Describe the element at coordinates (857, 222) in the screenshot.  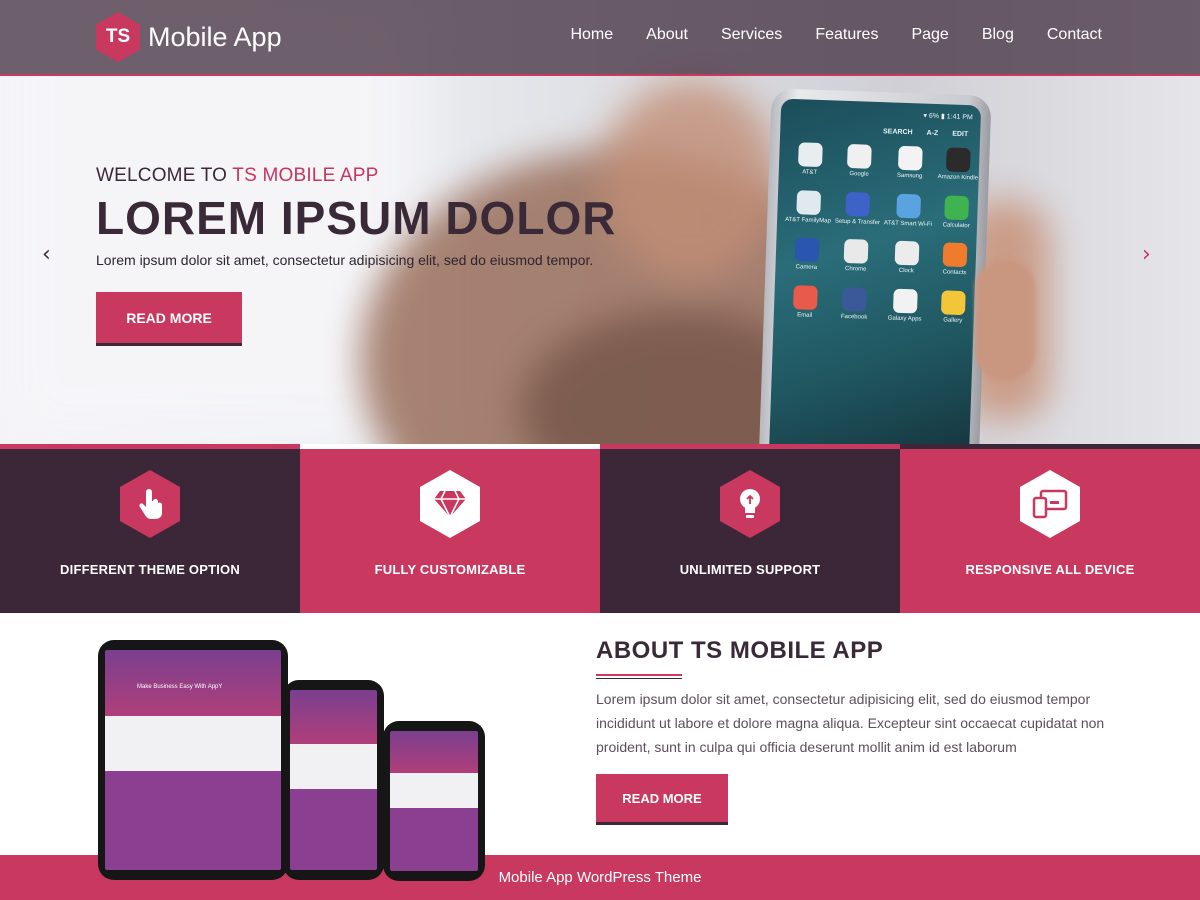
I see `app-label: Setup & Transfer` at that location.